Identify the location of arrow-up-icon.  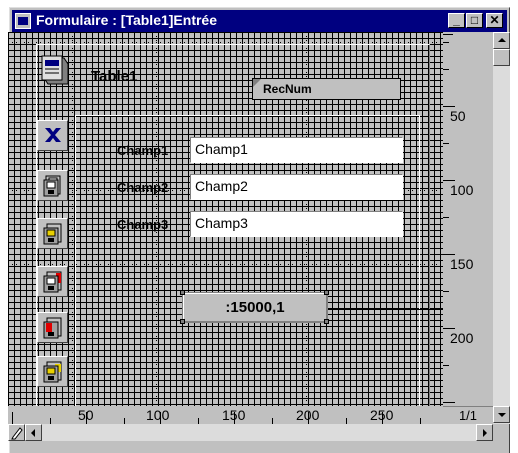
(502, 40).